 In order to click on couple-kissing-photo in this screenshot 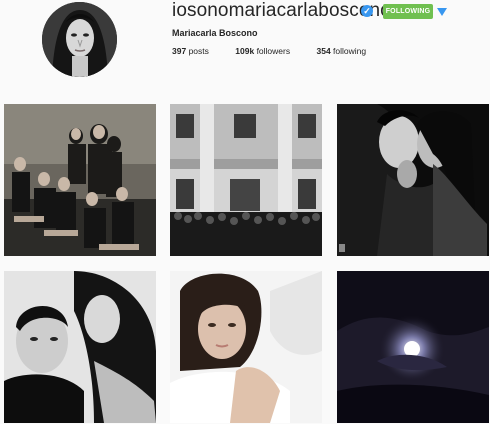, I will do `click(413, 180)`.